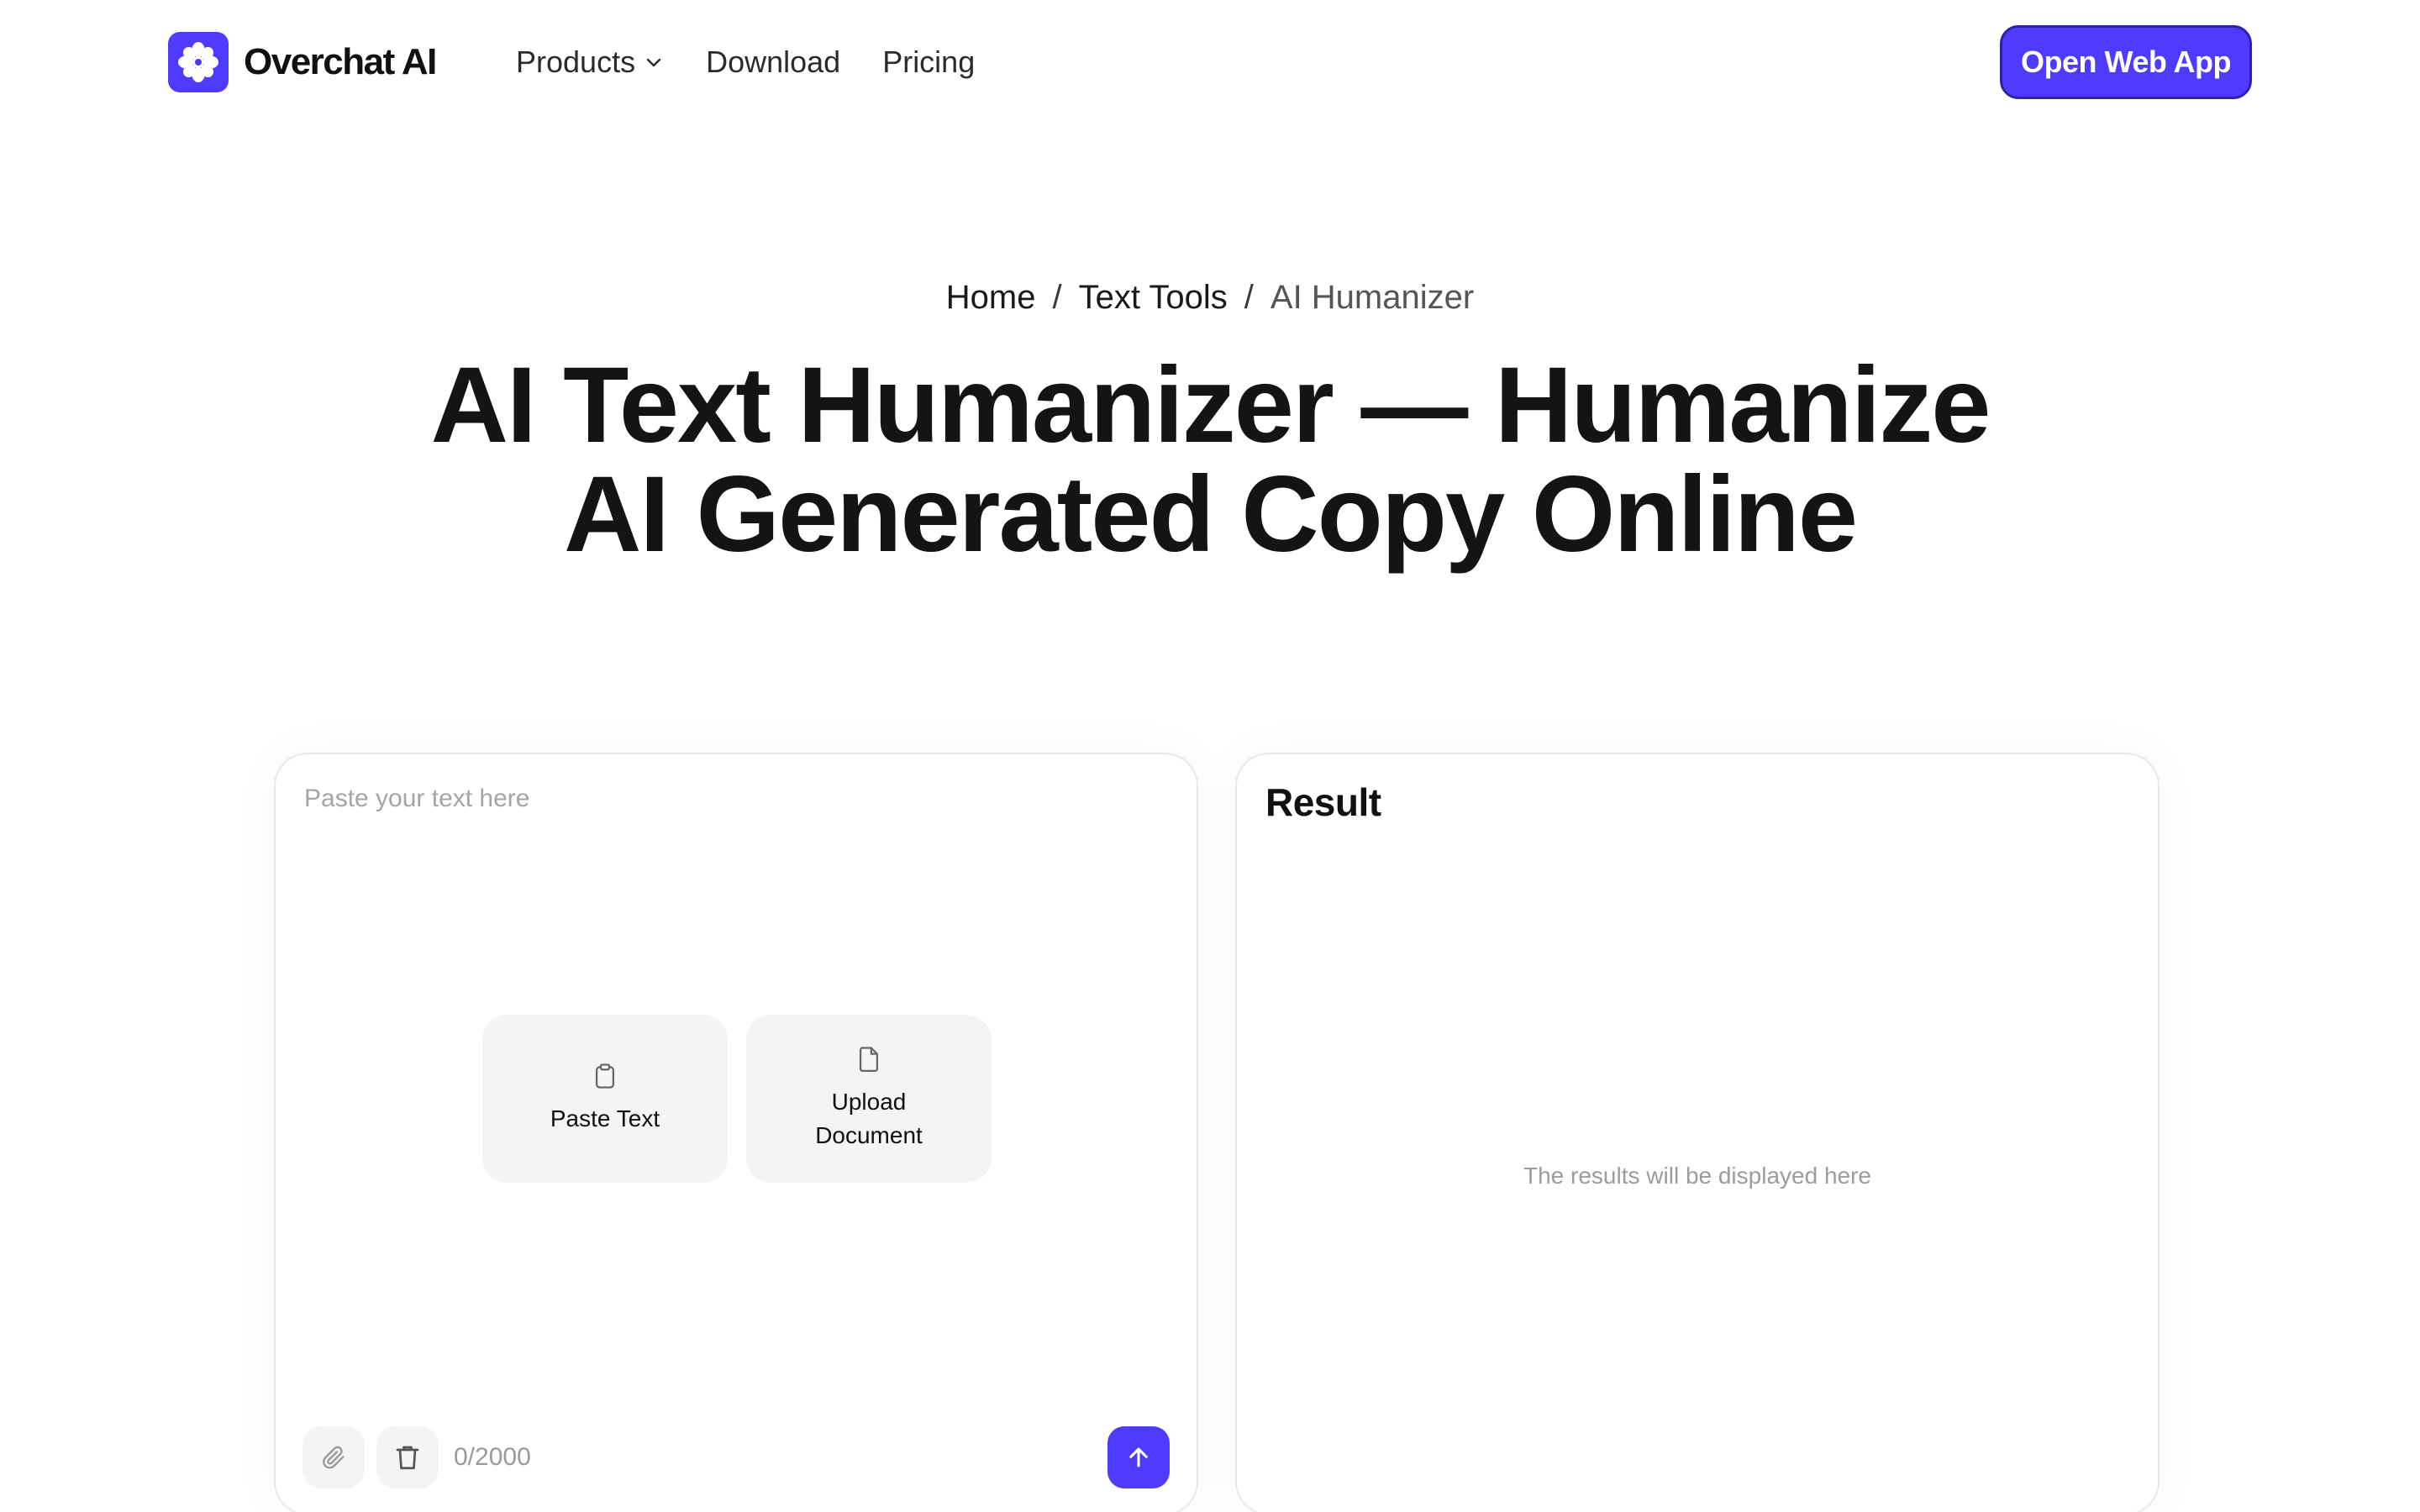 This screenshot has width=2420, height=1512. I want to click on nav-download-label: Download, so click(773, 62).